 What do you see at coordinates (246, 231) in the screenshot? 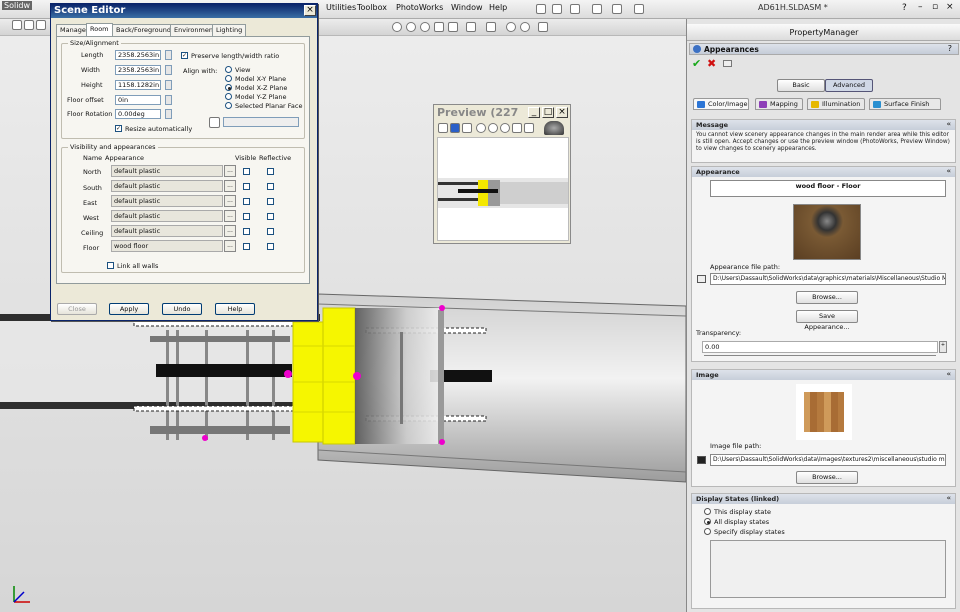
I see `row-ceiling-visible` at bounding box center [246, 231].